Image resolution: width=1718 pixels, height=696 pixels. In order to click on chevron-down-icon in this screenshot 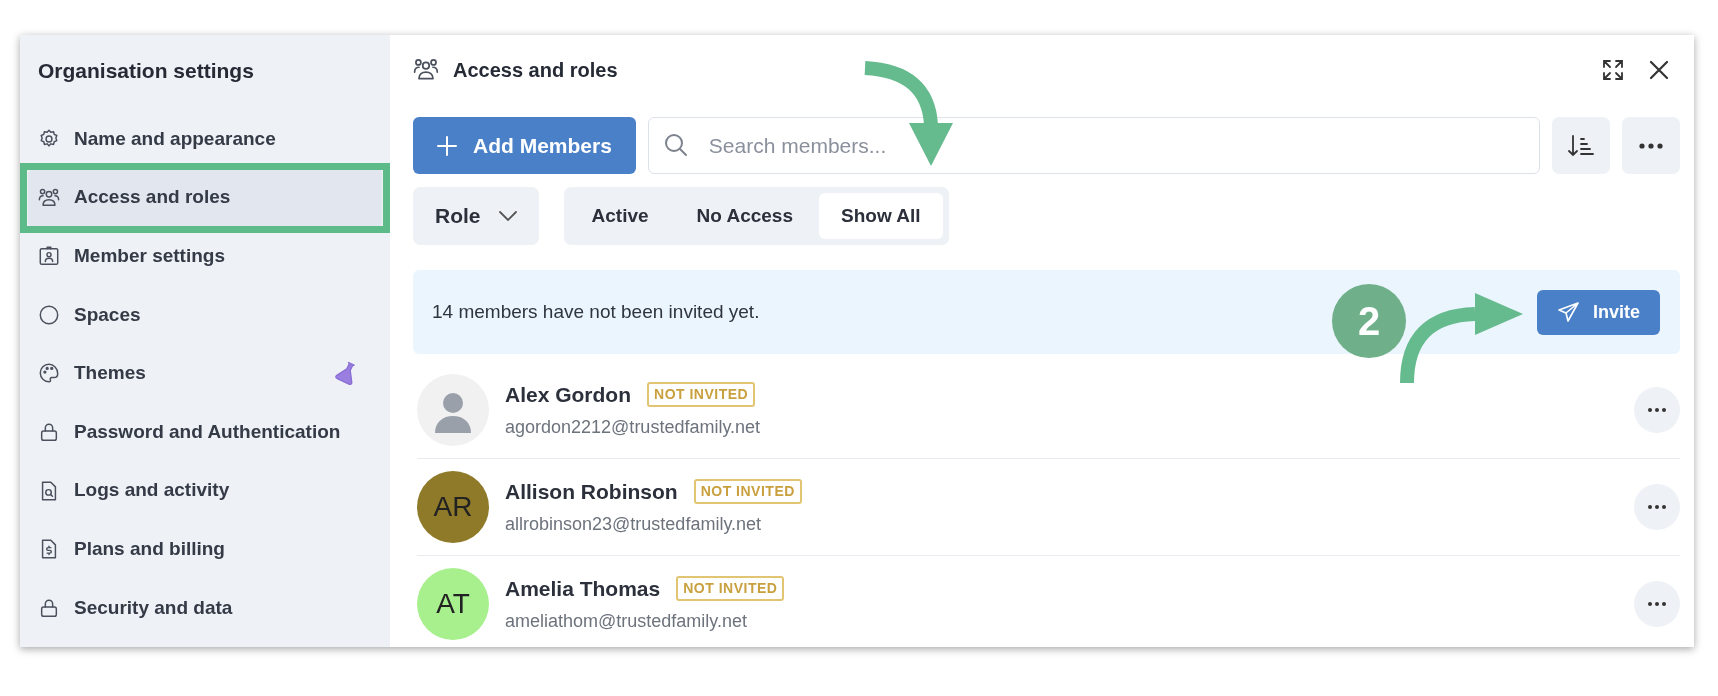, I will do `click(507, 216)`.